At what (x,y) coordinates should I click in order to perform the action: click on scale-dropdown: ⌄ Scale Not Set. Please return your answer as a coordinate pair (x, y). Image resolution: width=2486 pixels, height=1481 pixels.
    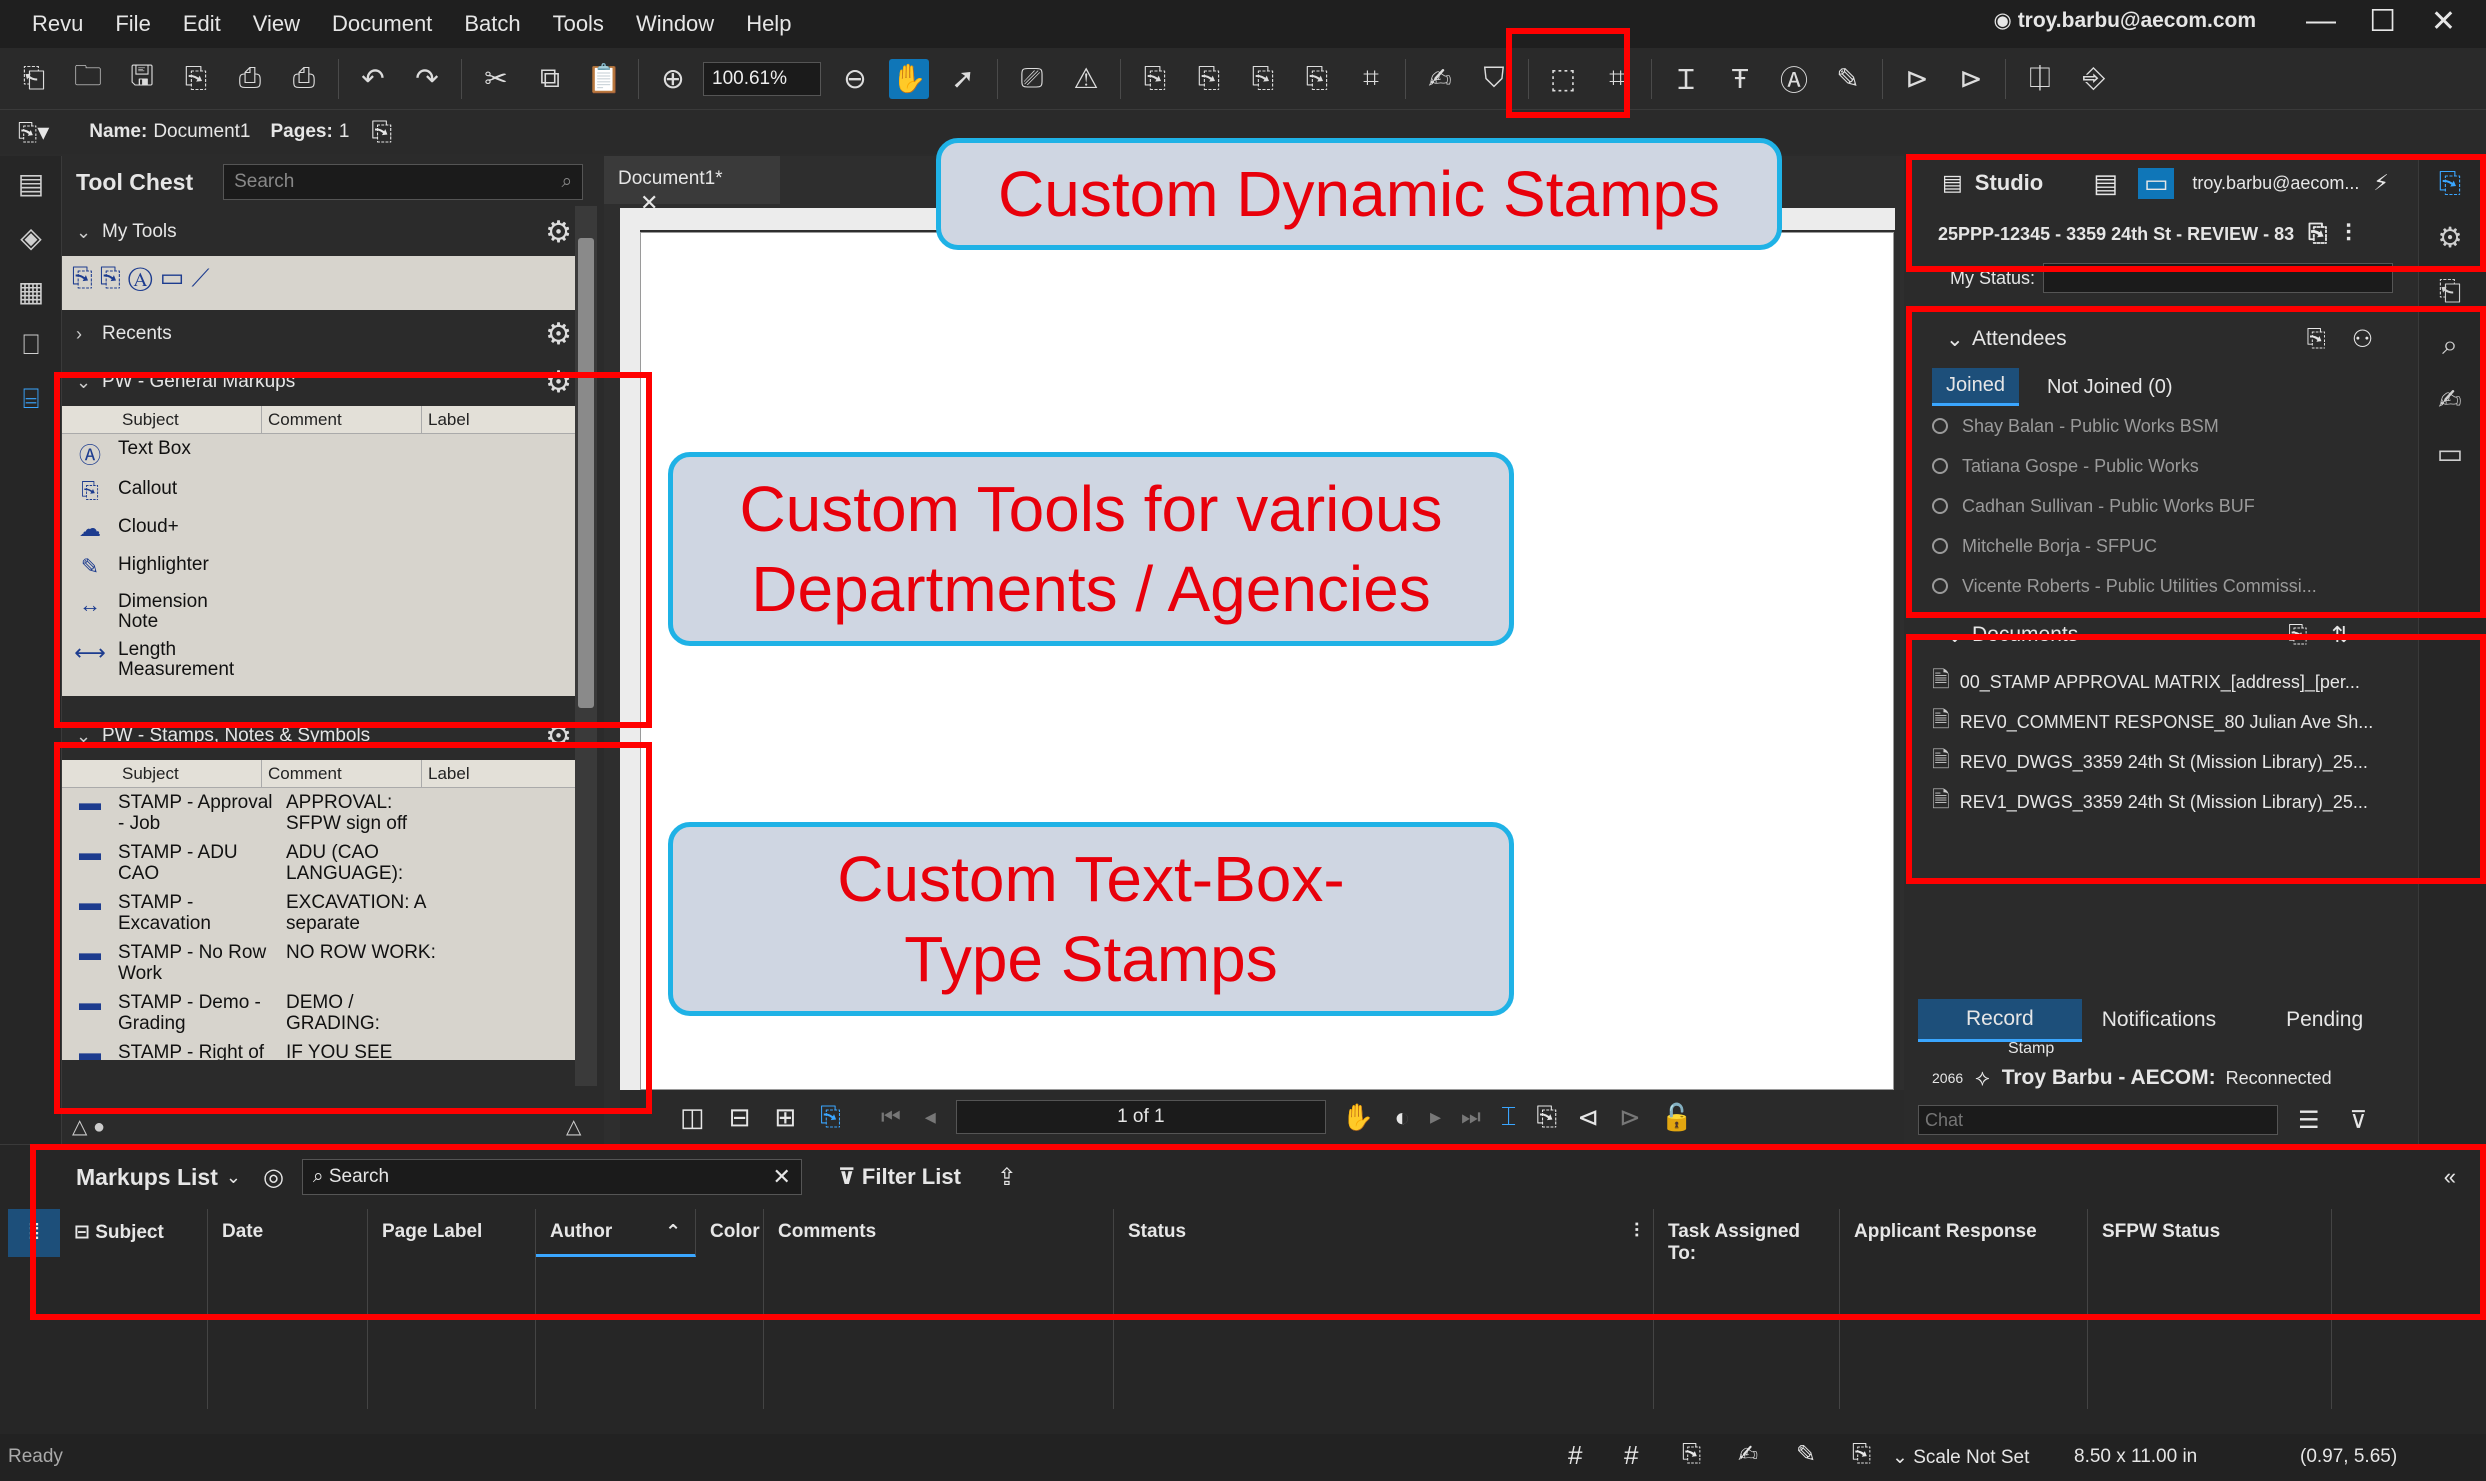
    Looking at the image, I should click on (1960, 1457).